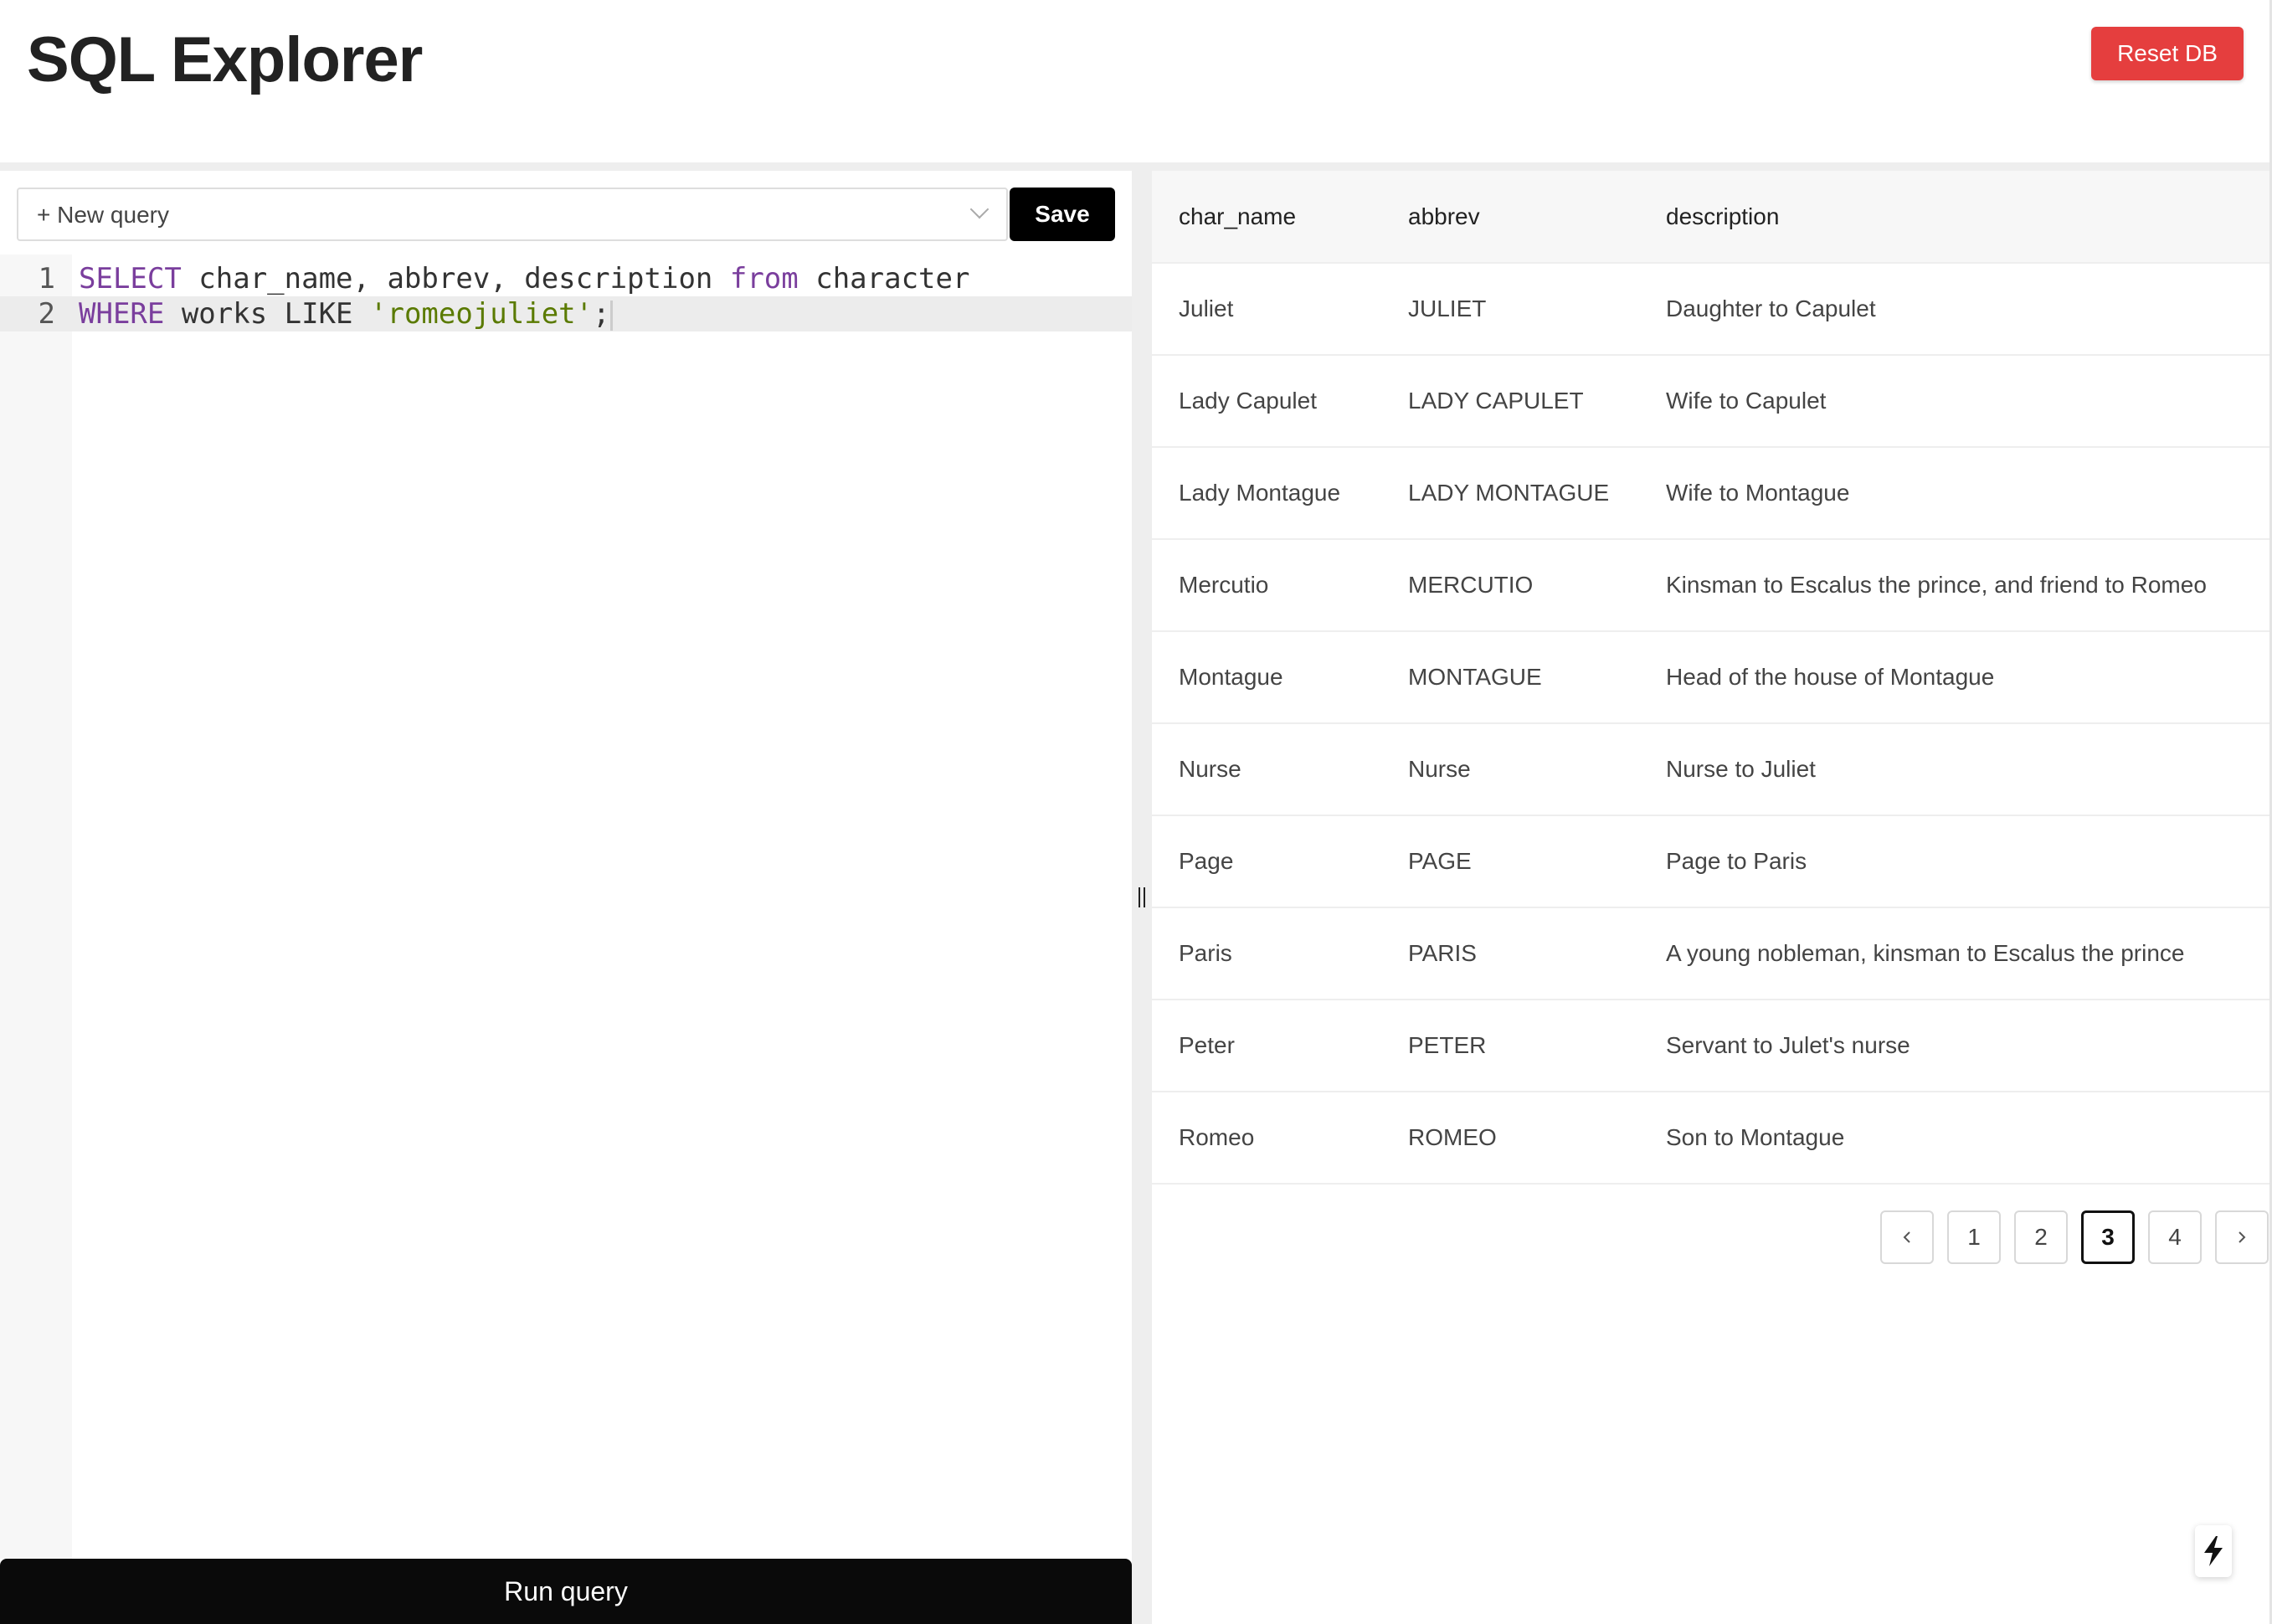  Describe the element at coordinates (1954, 401) in the screenshot. I see `table-cell-description: Wife to Capulet` at that location.